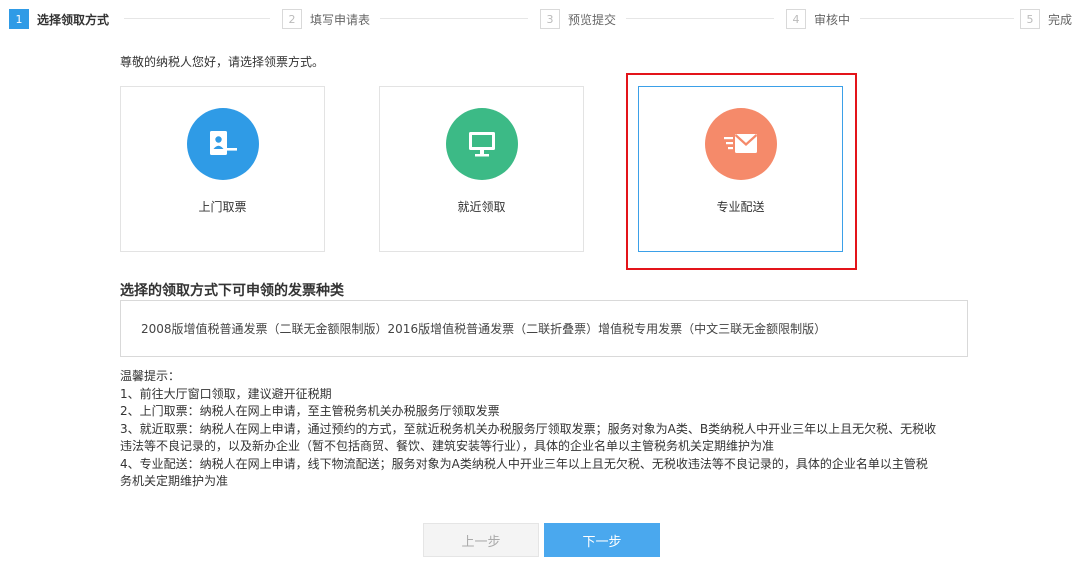  Describe the element at coordinates (602, 540) in the screenshot. I see `next-step-button: 下一步` at that location.